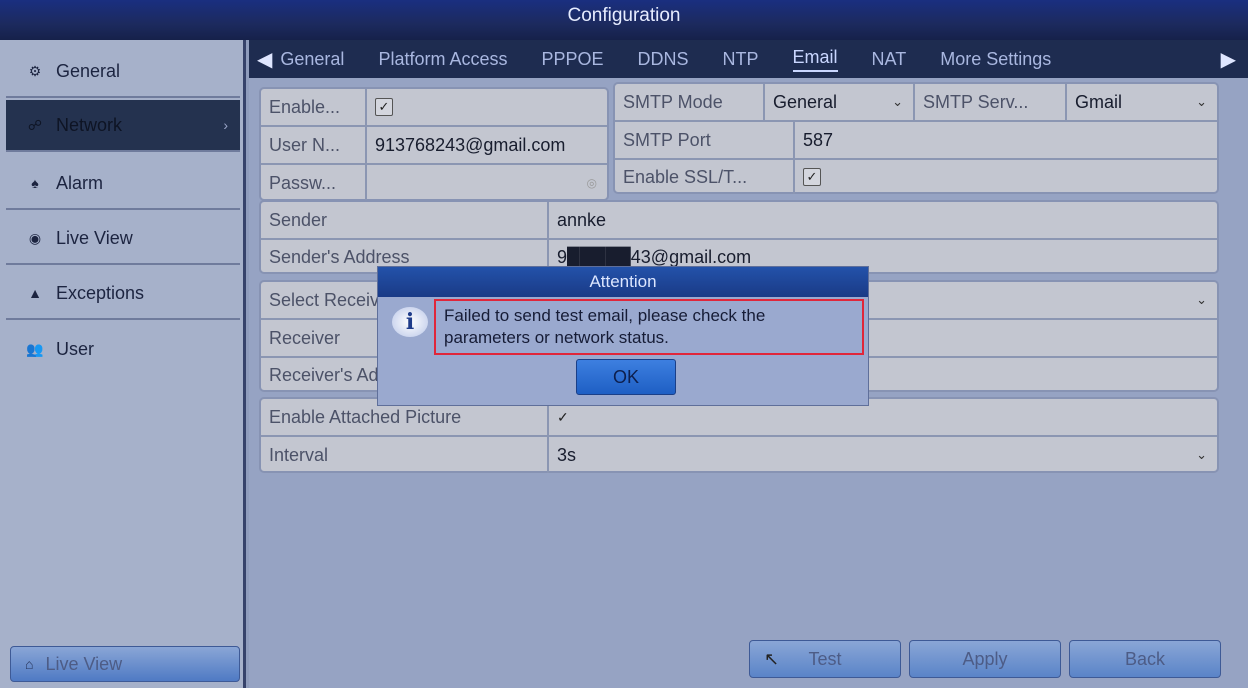 This screenshot has height=688, width=1248. I want to click on tab-ntp: NTP, so click(741, 59).